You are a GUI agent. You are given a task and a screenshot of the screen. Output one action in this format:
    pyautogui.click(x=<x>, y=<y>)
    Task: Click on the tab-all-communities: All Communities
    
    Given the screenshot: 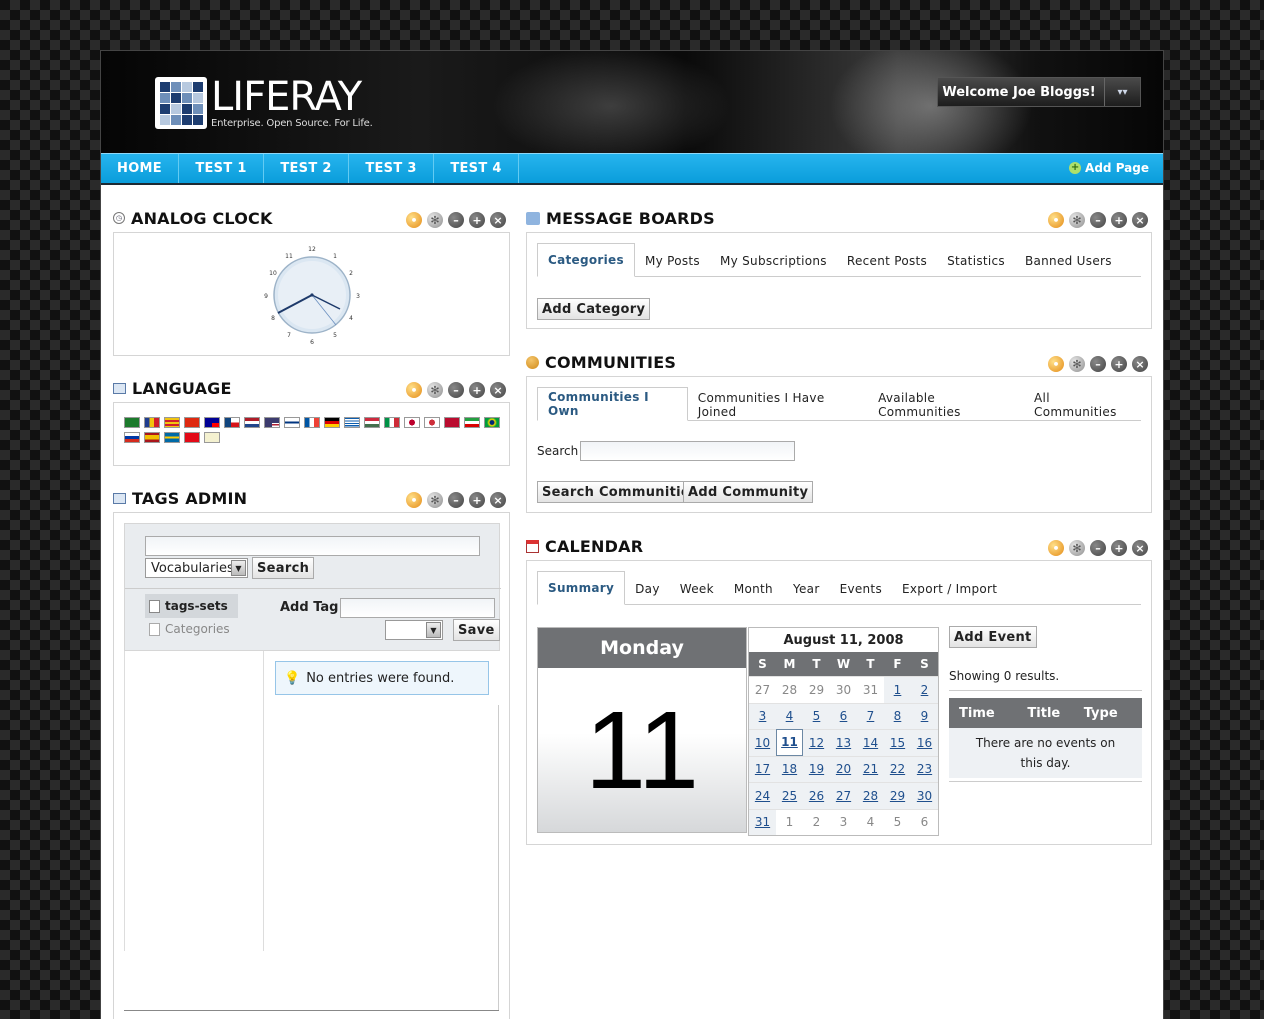 What is the action you would take?
    pyautogui.click(x=1082, y=405)
    